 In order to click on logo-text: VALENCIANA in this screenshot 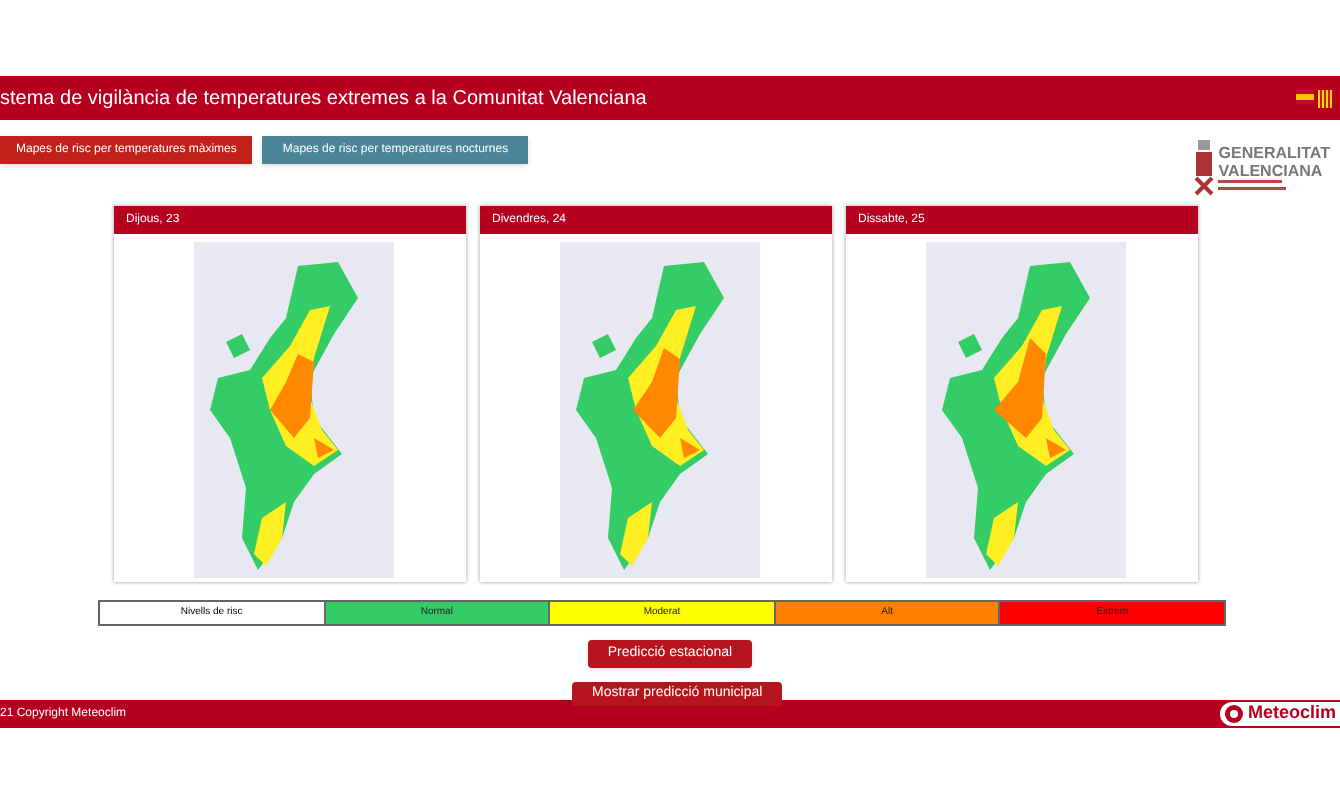, I will do `click(1271, 171)`.